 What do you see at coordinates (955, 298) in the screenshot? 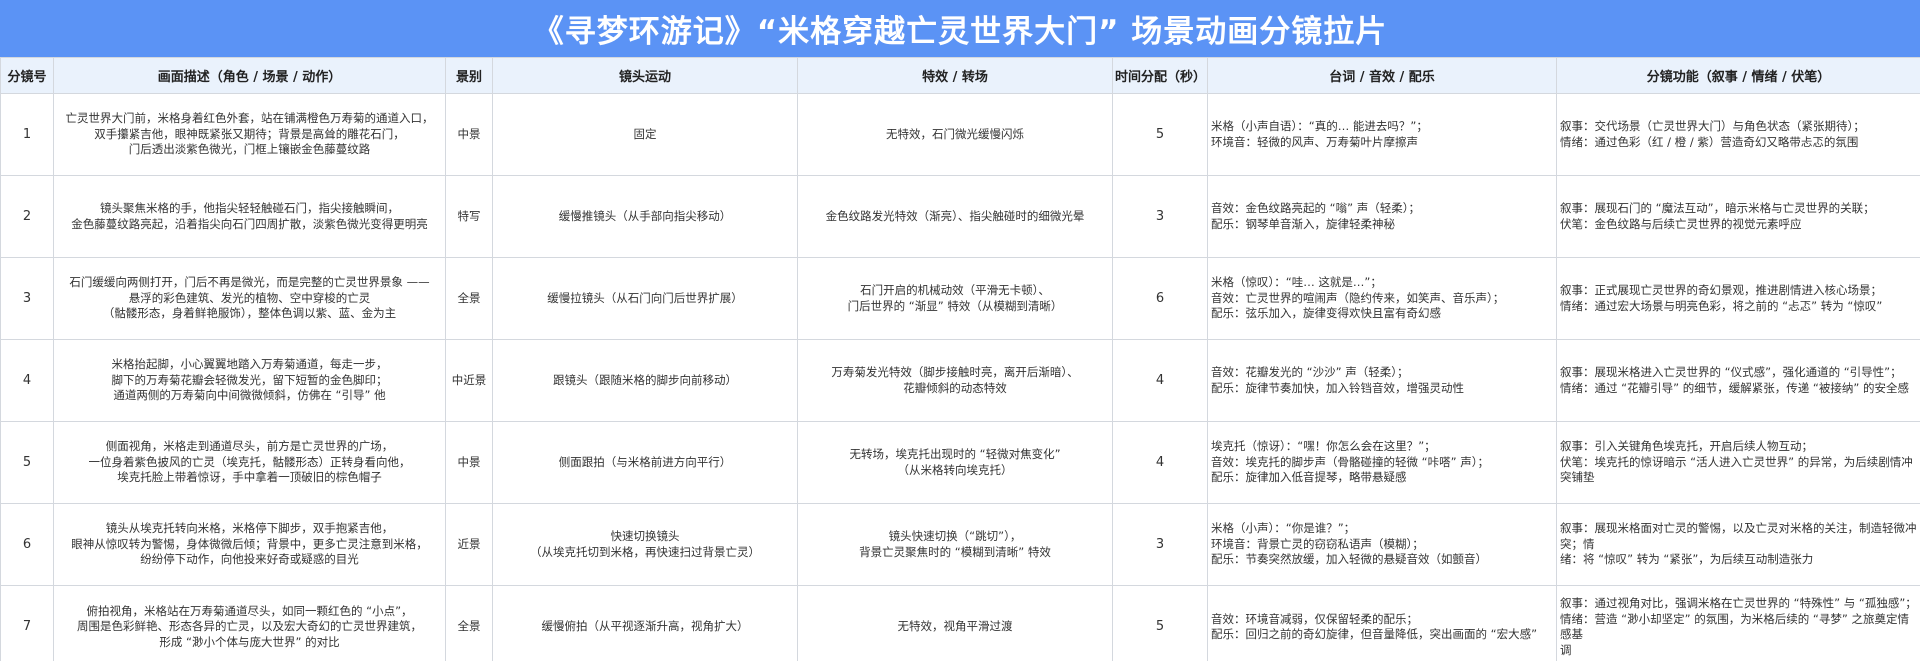
I see `effects-cell: 石门开启的机械动效（平滑无卡顿）、 门后世界的 “渐显” 特效（从模糊到清晰）` at bounding box center [955, 298].